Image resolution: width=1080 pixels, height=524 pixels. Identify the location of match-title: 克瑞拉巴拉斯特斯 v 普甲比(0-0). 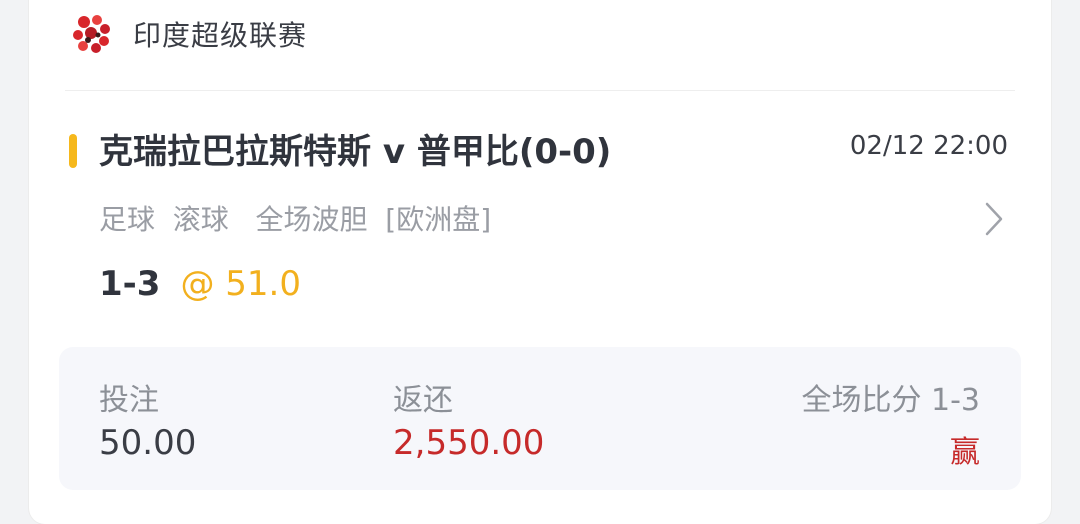
(355, 152).